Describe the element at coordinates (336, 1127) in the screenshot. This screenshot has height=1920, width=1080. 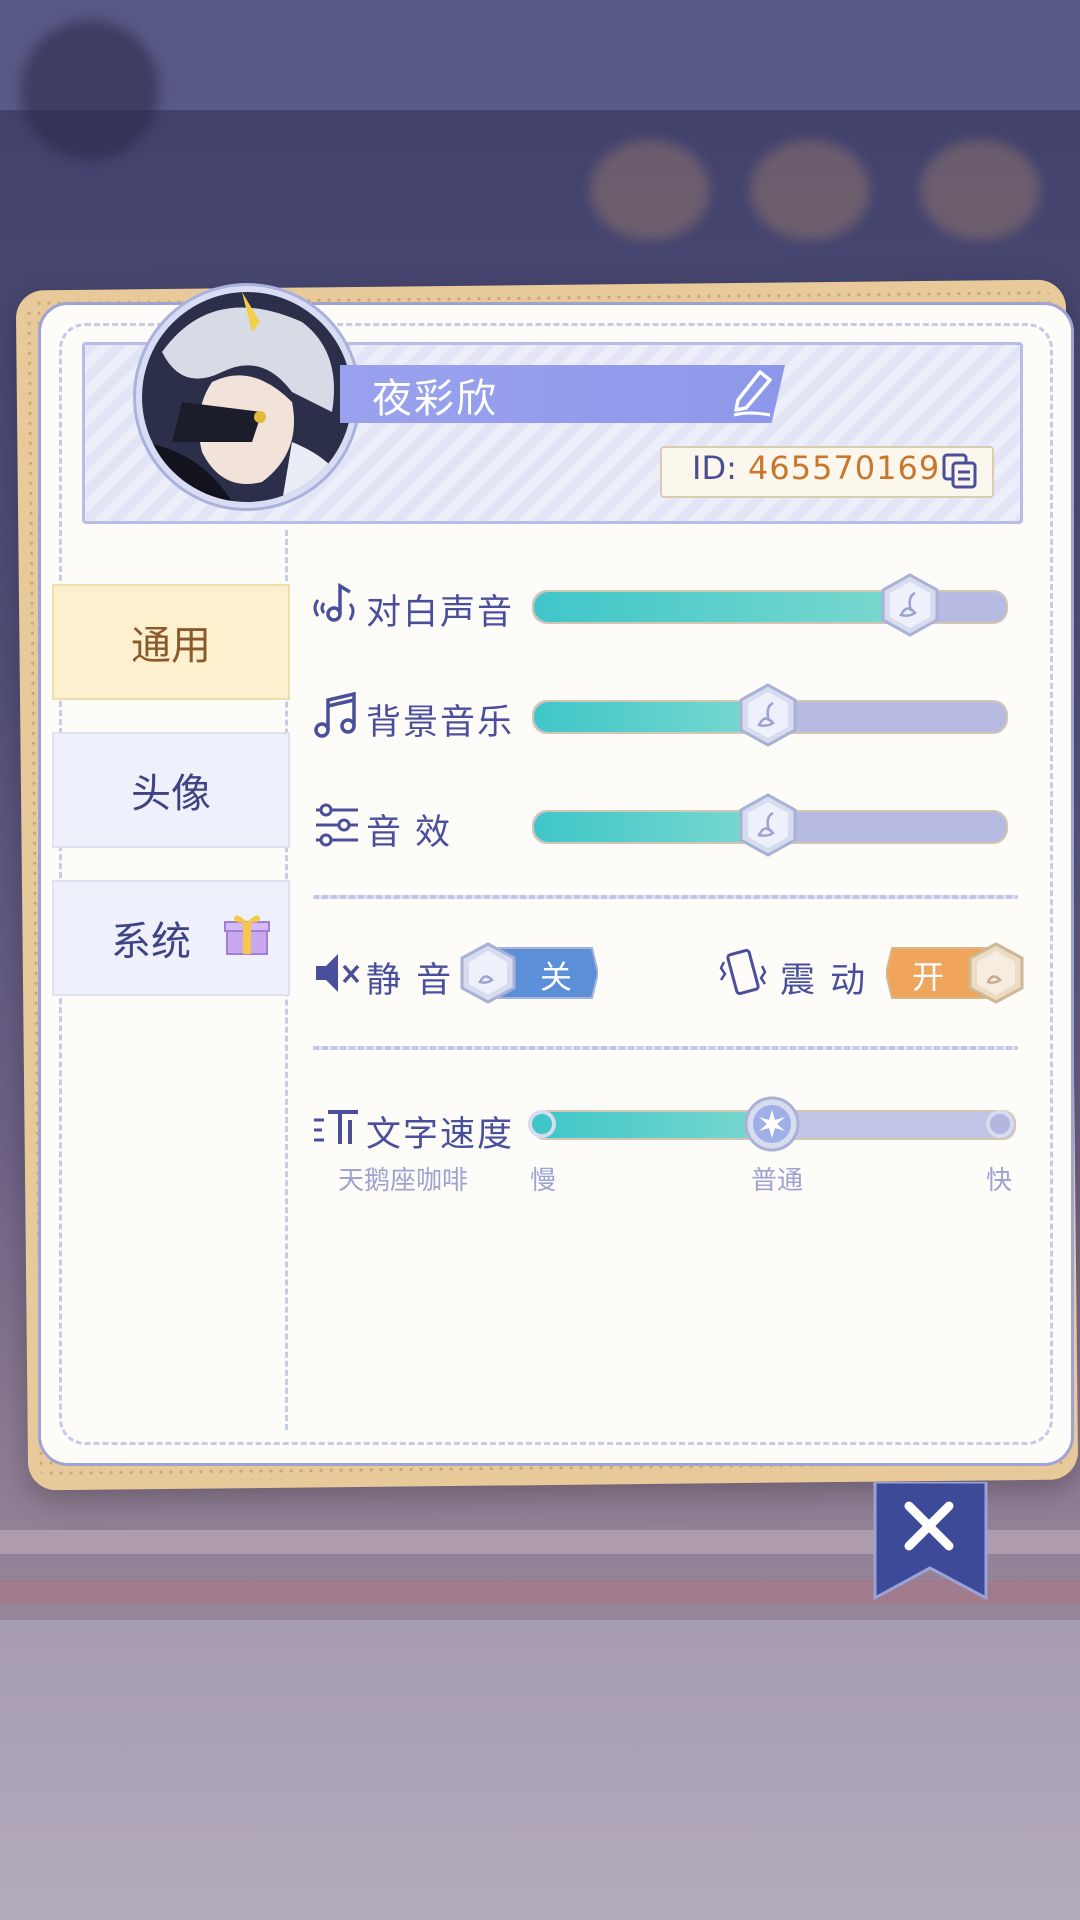
I see `text-speed-icon` at that location.